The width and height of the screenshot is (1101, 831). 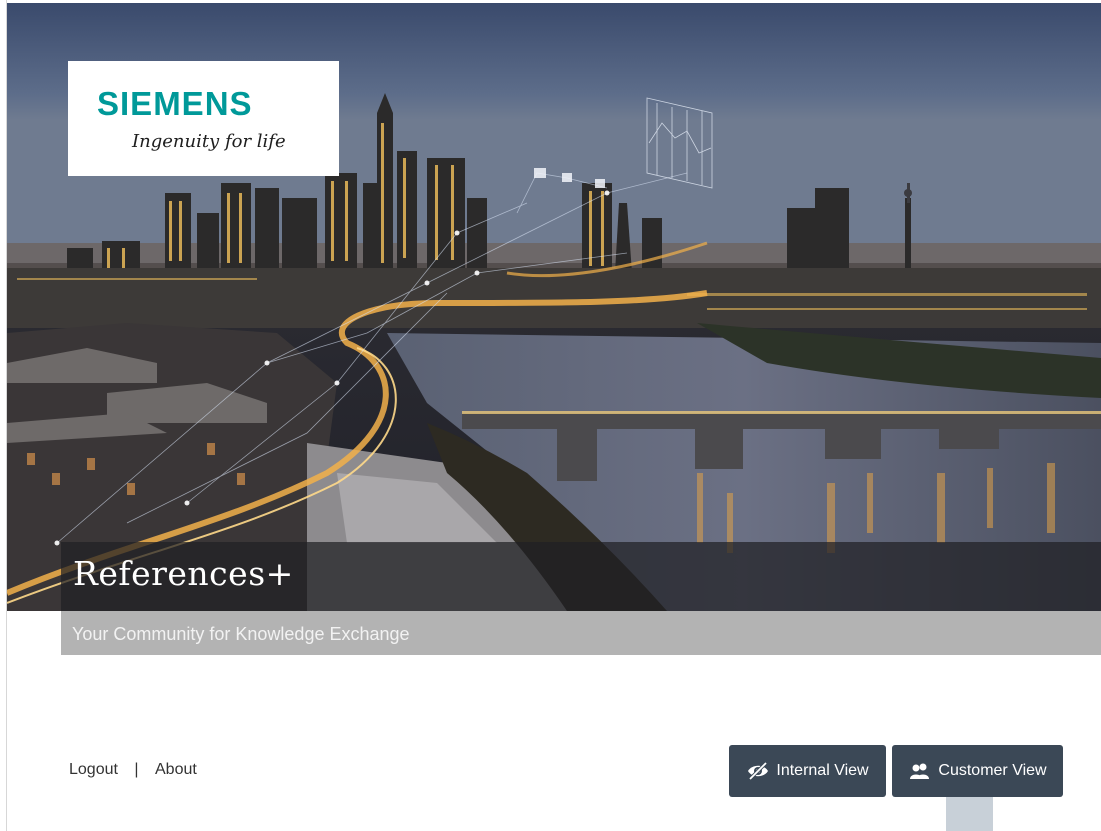 What do you see at coordinates (209, 141) in the screenshot?
I see `logo-tagline: Ingenuity for life` at bounding box center [209, 141].